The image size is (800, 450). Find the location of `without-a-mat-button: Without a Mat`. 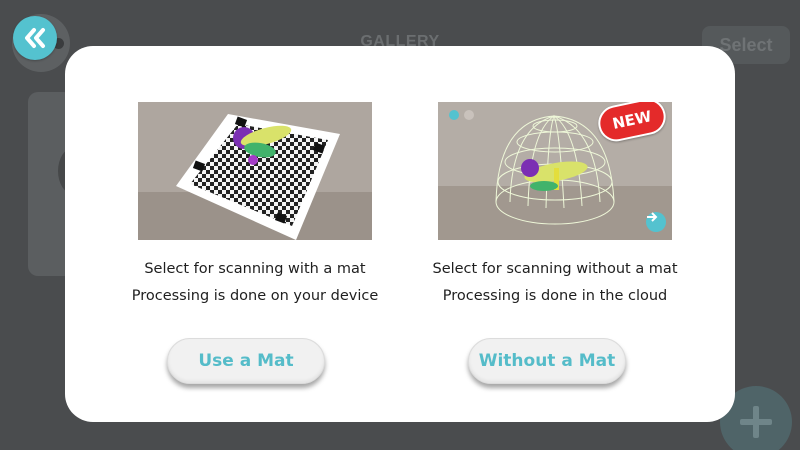

without-a-mat-button: Without a Mat is located at coordinates (547, 361).